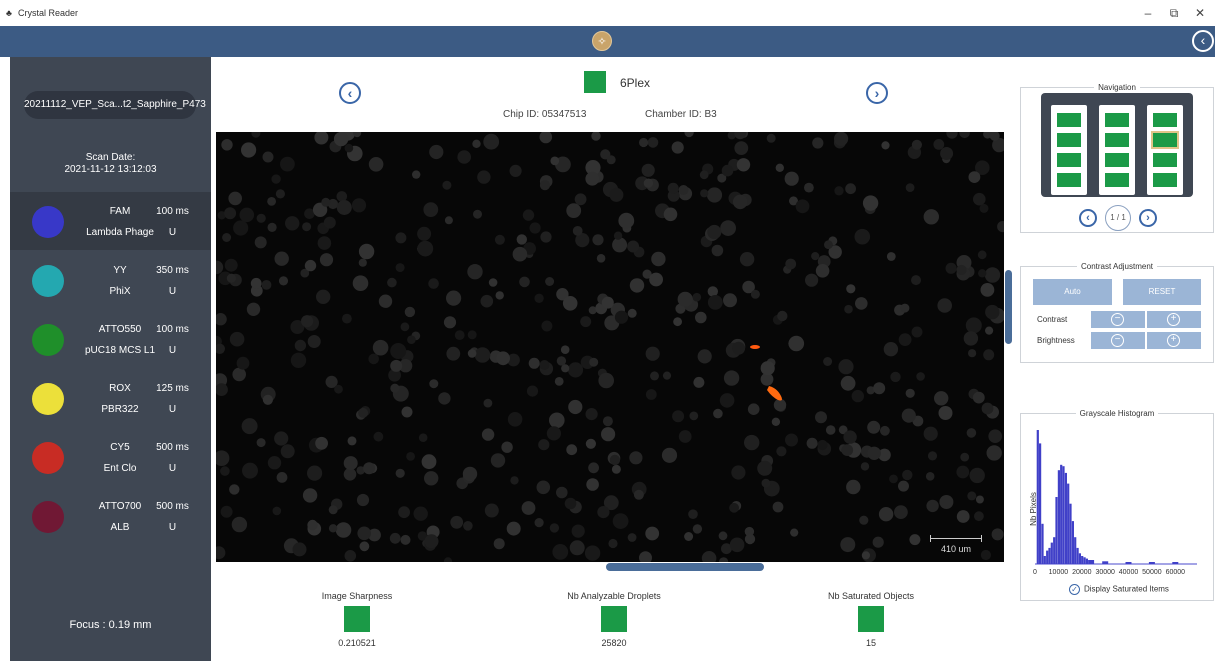  Describe the element at coordinates (1148, 218) in the screenshot. I see `next-page-button: ›` at that location.